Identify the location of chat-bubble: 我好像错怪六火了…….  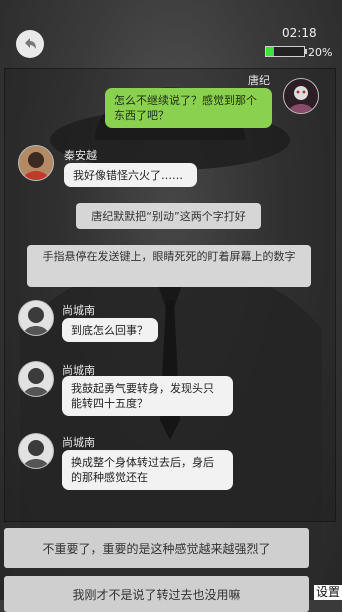
(130, 175).